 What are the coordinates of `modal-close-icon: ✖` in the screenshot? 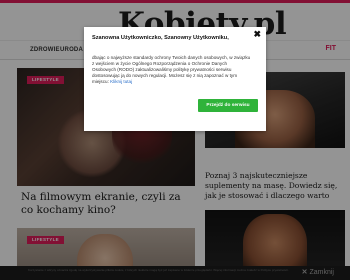 It's located at (257, 34).